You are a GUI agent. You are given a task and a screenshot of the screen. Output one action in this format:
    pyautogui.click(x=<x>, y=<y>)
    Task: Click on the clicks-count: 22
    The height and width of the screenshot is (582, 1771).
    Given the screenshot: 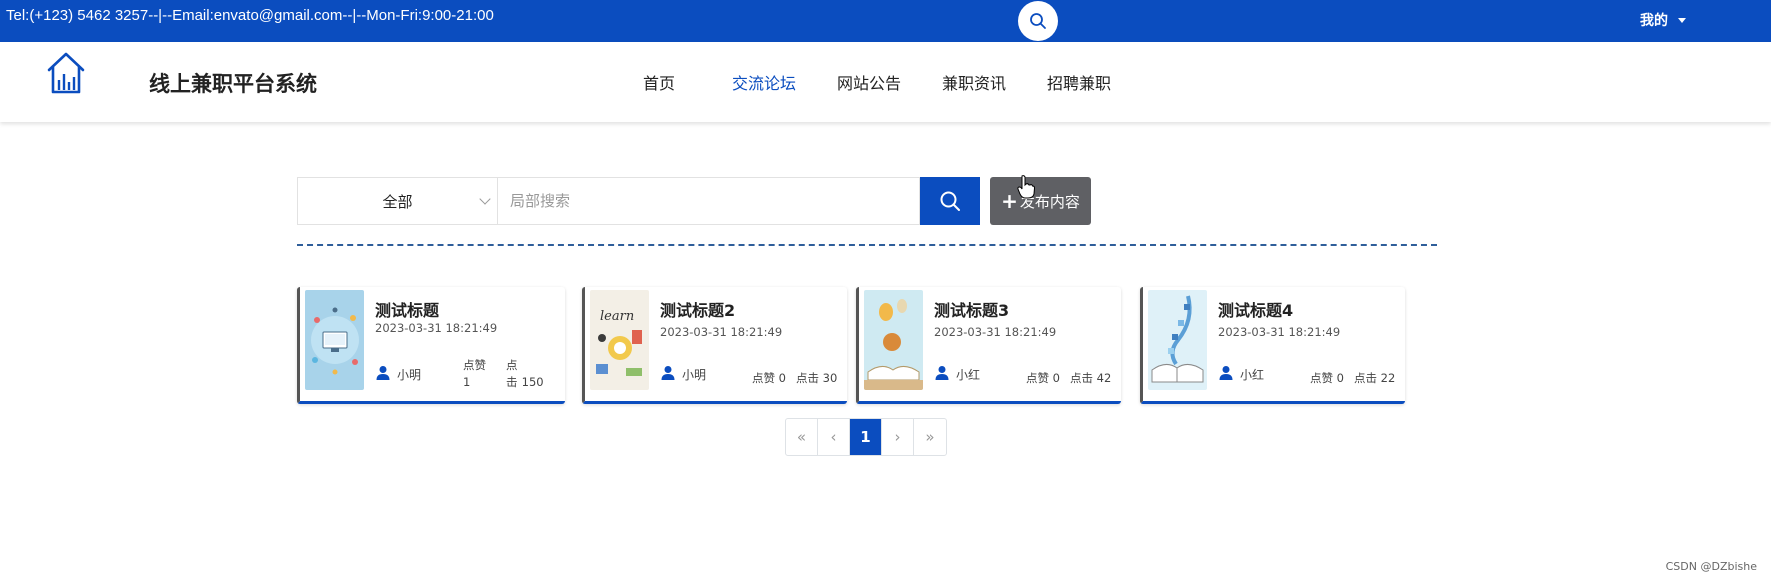 What is the action you would take?
    pyautogui.click(x=1388, y=378)
    